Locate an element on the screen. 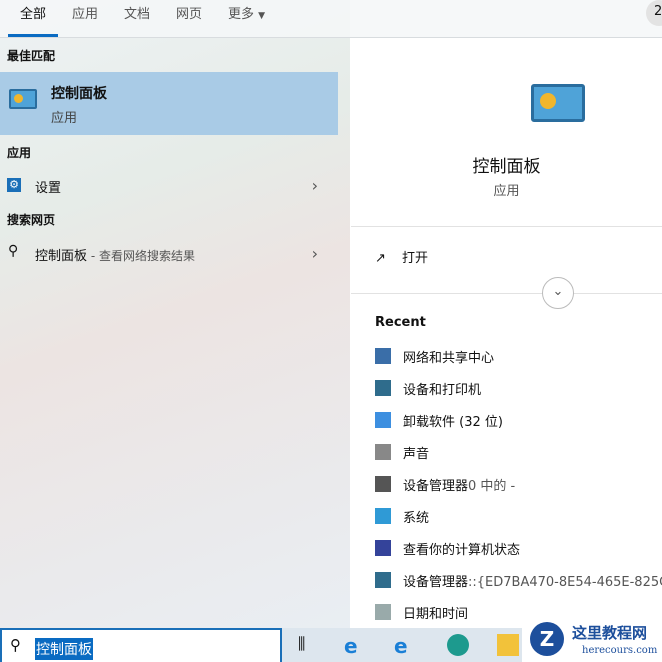 This screenshot has height=662, width=662. control-panel-icon is located at coordinates (23, 99).